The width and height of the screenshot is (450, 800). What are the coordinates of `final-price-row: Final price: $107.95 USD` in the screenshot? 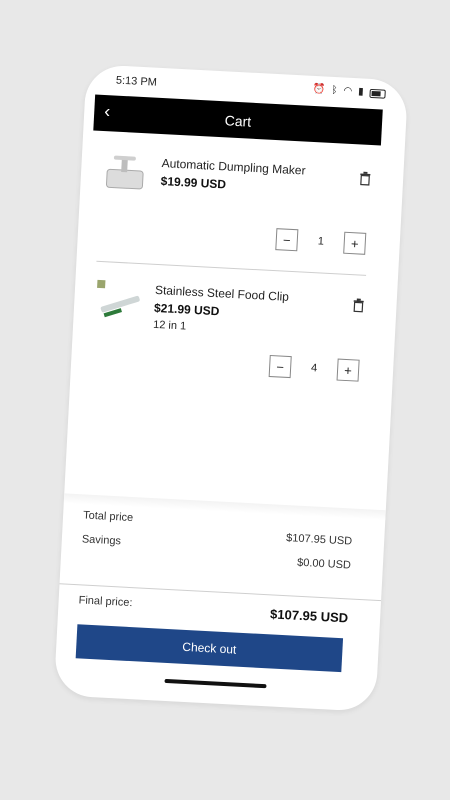 It's located at (213, 611).